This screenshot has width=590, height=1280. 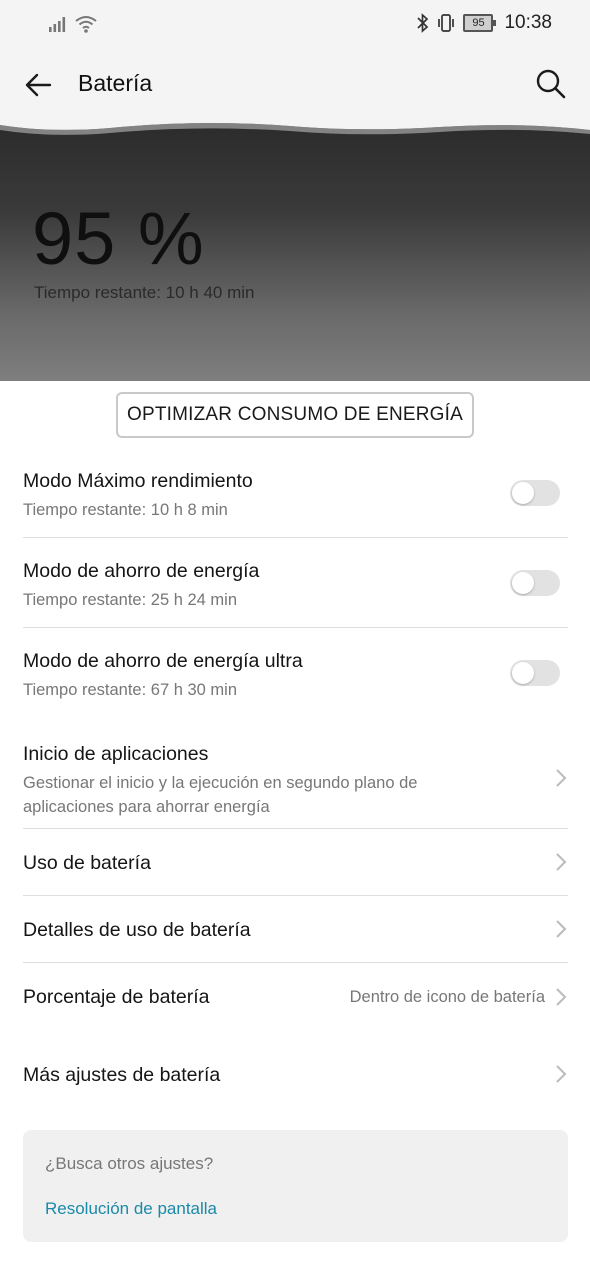 I want to click on battery-usage-row: Uso de batería, so click(x=295, y=867).